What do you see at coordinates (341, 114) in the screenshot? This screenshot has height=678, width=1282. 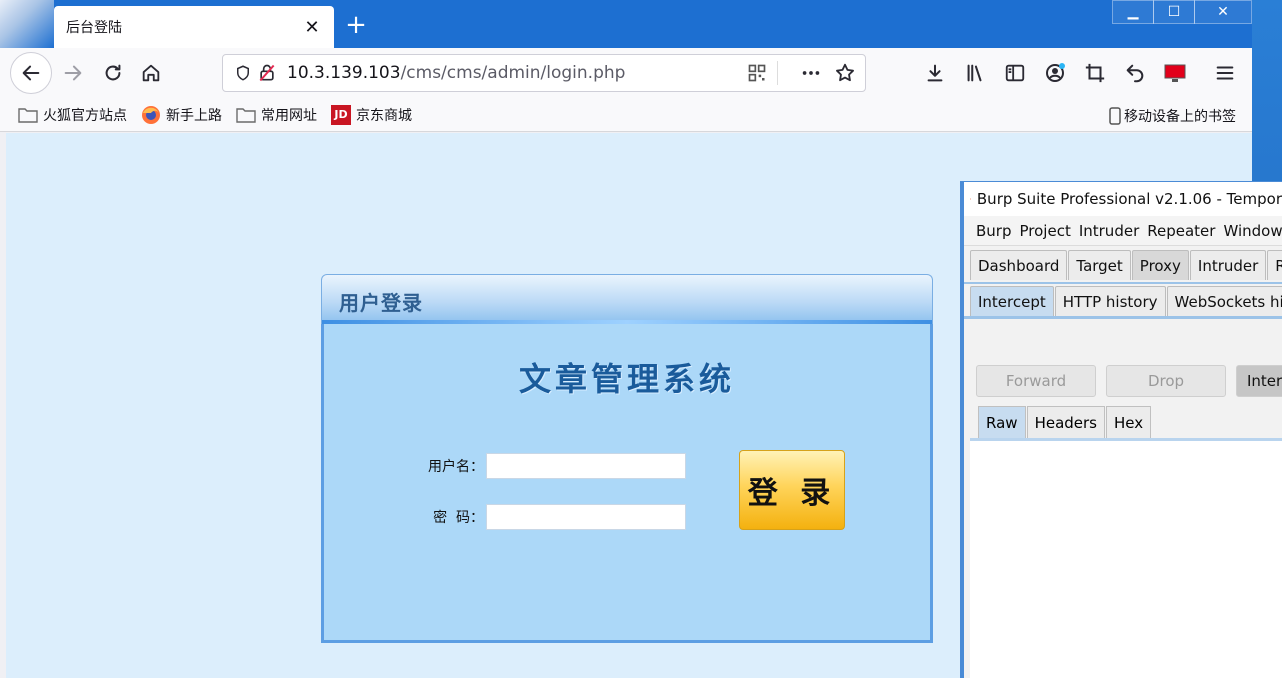 I see `jd-icon: JD` at bounding box center [341, 114].